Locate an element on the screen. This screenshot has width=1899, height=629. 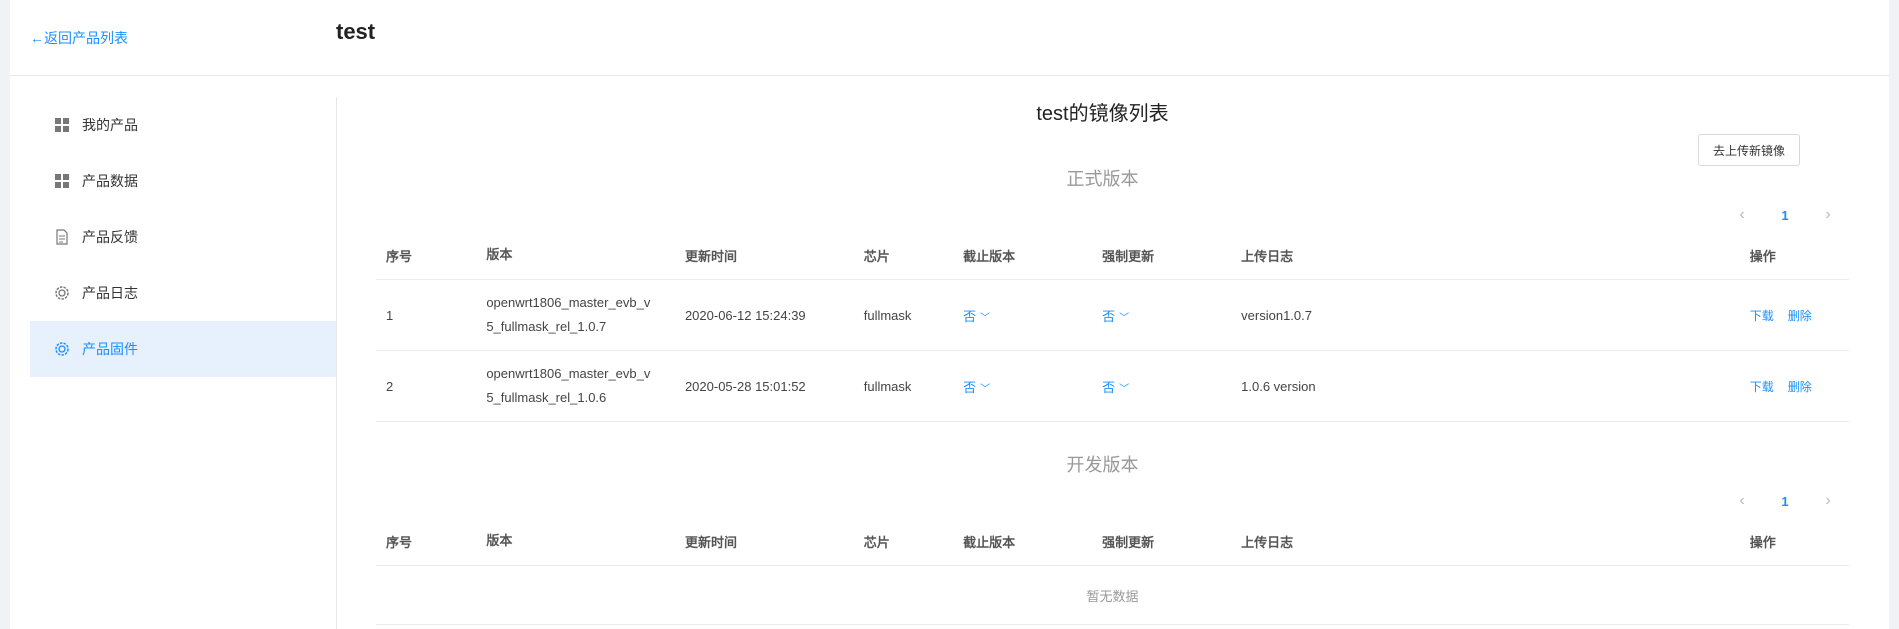
sidebar-item-product-data: 产品数据 is located at coordinates (183, 181).